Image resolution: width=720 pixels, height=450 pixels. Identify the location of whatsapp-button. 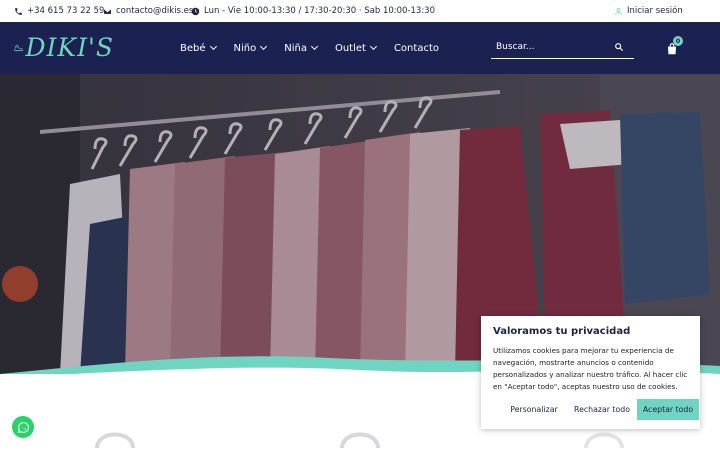
(23, 427).